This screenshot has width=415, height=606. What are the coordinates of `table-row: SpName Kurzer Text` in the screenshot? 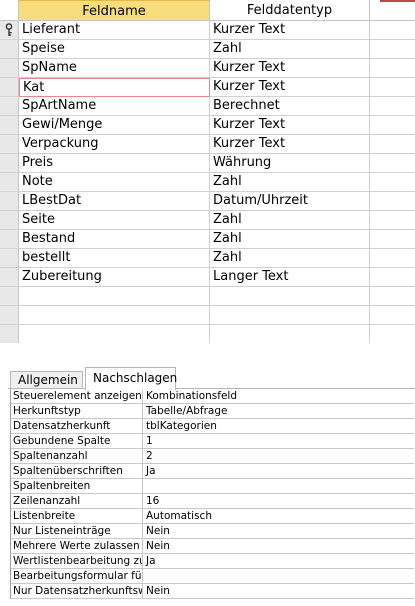 It's located at (207, 68).